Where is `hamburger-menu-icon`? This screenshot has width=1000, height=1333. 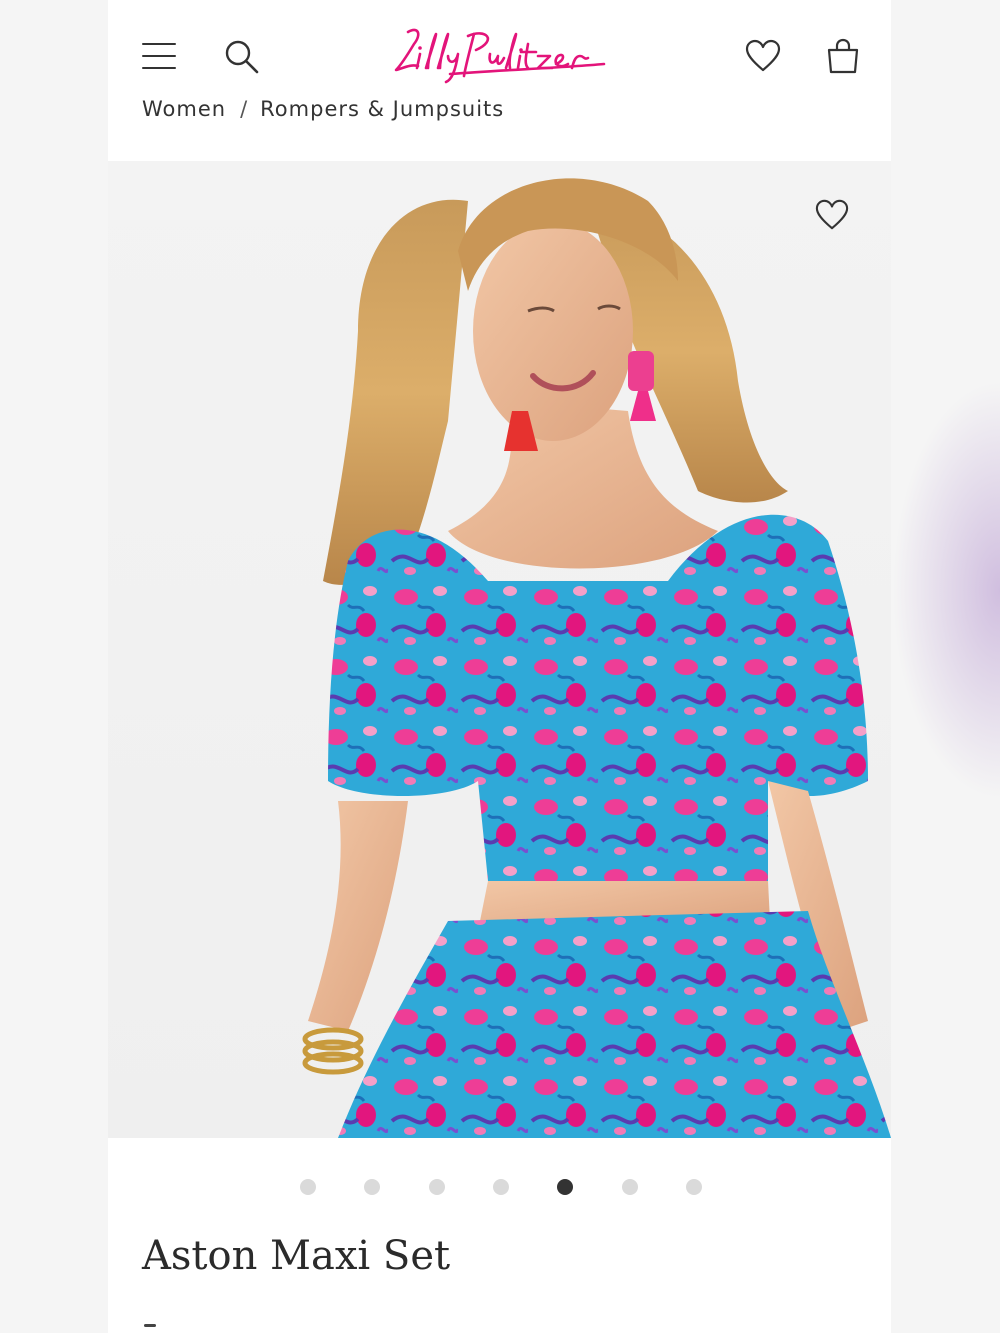
hamburger-menu-icon is located at coordinates (159, 56).